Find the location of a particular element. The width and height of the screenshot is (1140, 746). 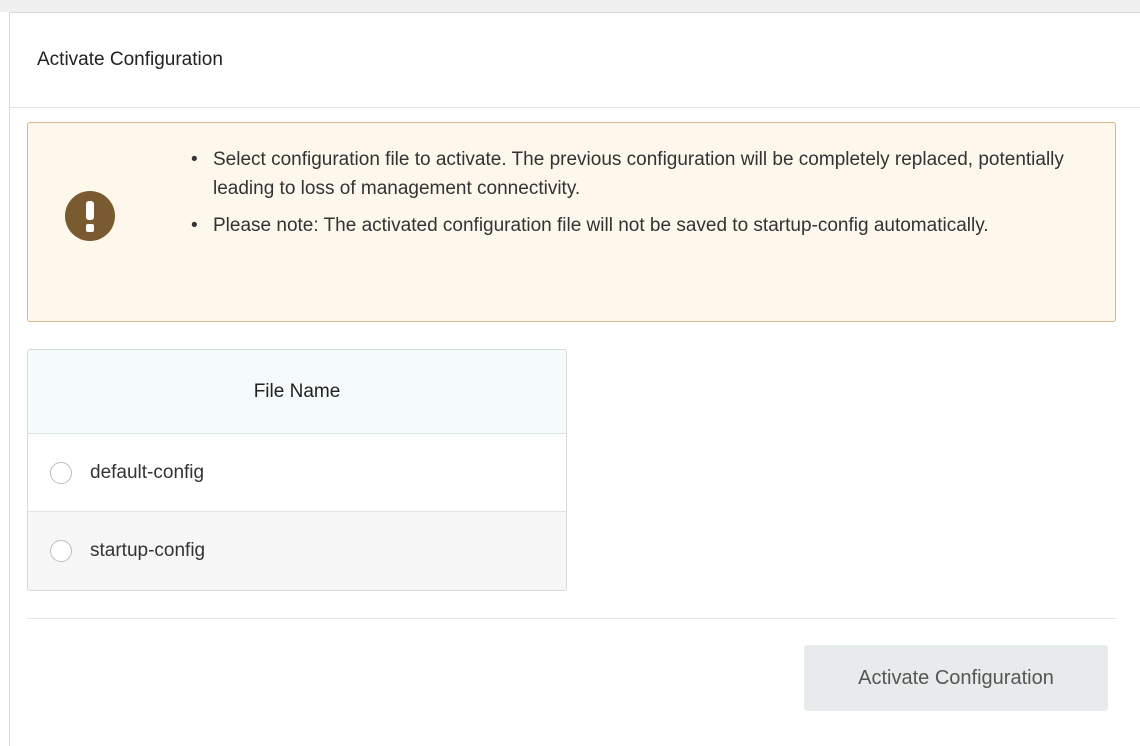

file-name: startup-config is located at coordinates (148, 550).